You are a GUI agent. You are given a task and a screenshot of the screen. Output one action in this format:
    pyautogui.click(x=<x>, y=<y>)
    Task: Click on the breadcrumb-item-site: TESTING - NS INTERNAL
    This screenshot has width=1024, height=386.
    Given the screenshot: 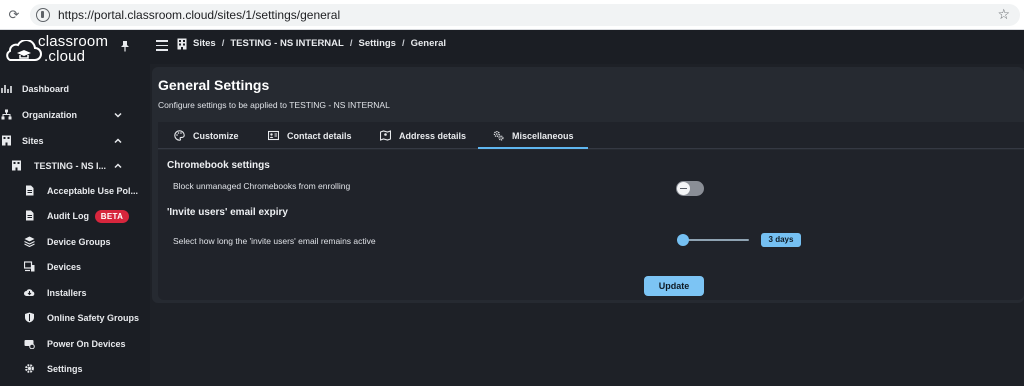 What is the action you would take?
    pyautogui.click(x=286, y=43)
    